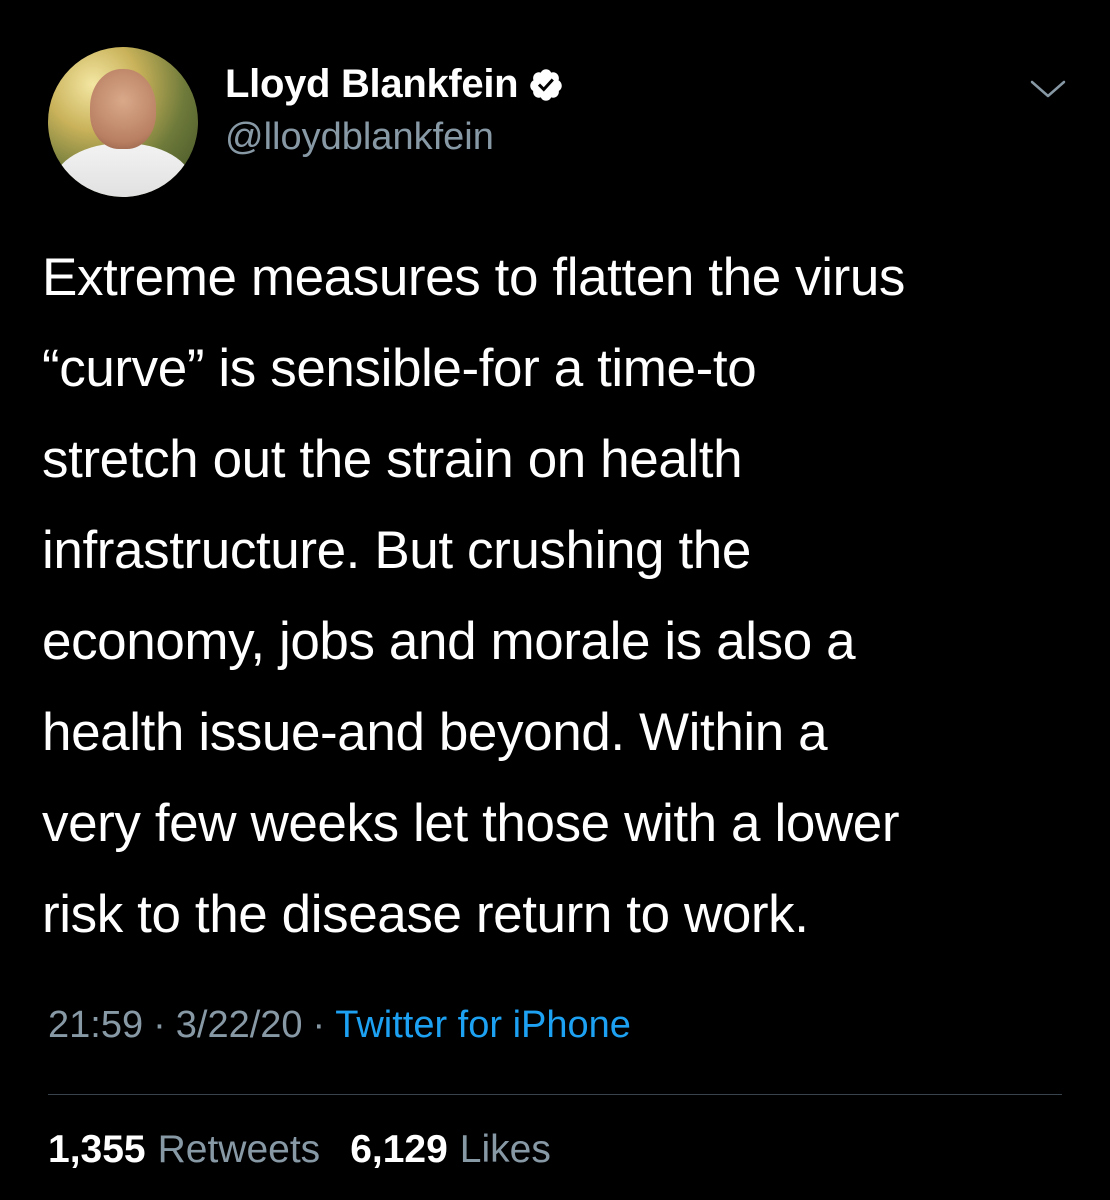 This screenshot has width=1110, height=1200. I want to click on tweet-stats: 1,355 Retweets 6,129 Likes, so click(299, 1150).